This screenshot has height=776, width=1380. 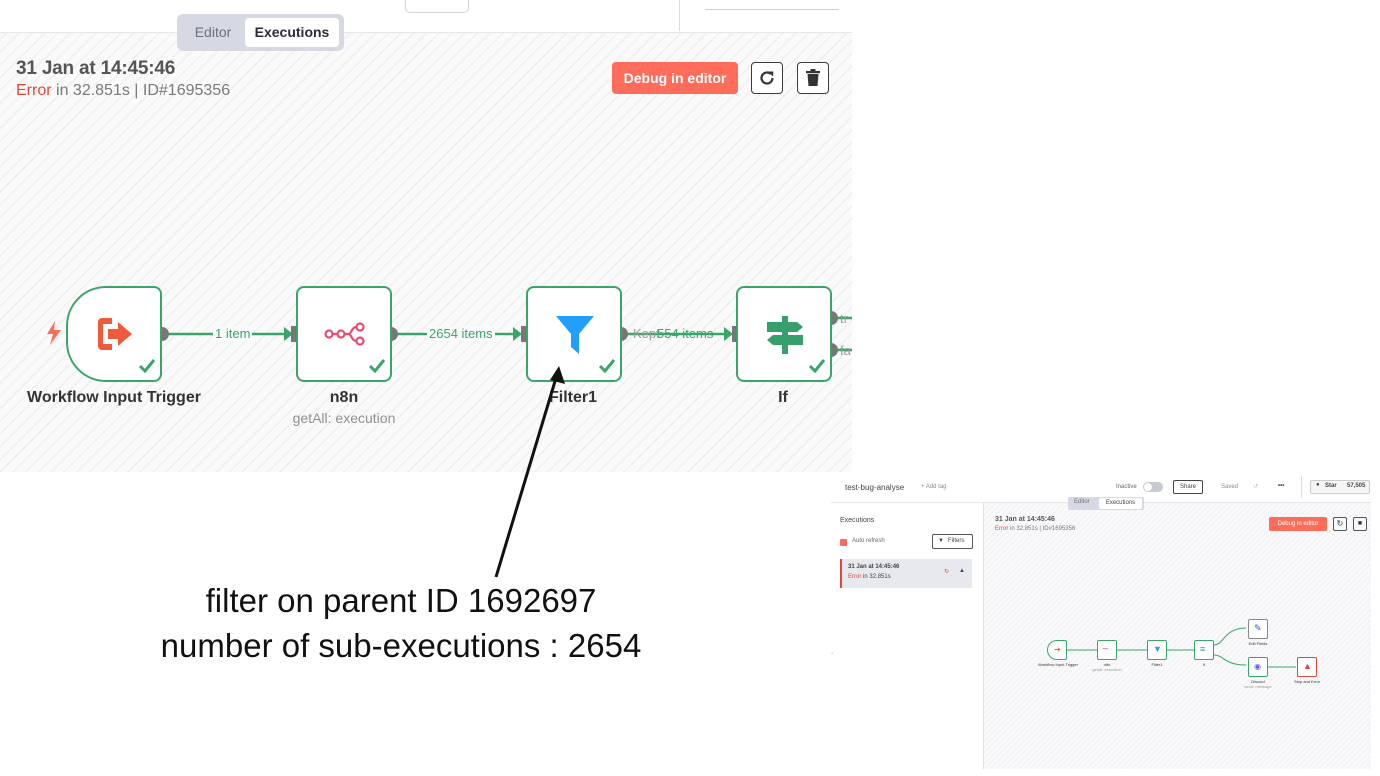 What do you see at coordinates (1331, 486) in the screenshot?
I see `star-label: Star` at bounding box center [1331, 486].